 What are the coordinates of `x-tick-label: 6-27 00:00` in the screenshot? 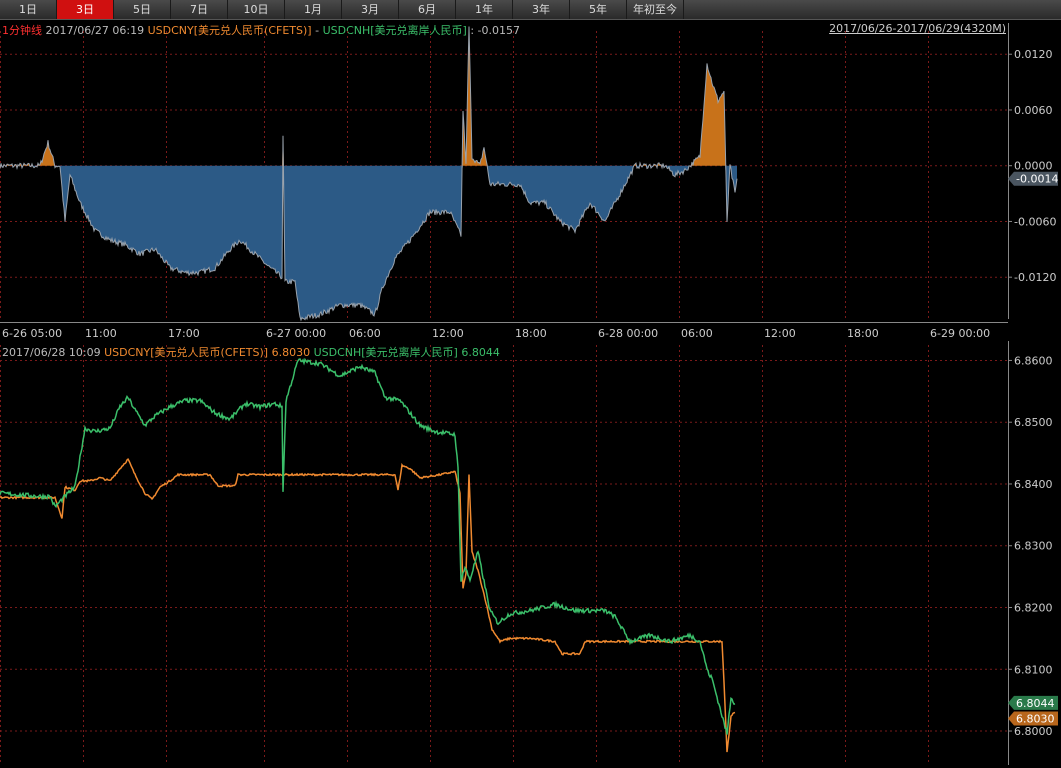 It's located at (296, 333).